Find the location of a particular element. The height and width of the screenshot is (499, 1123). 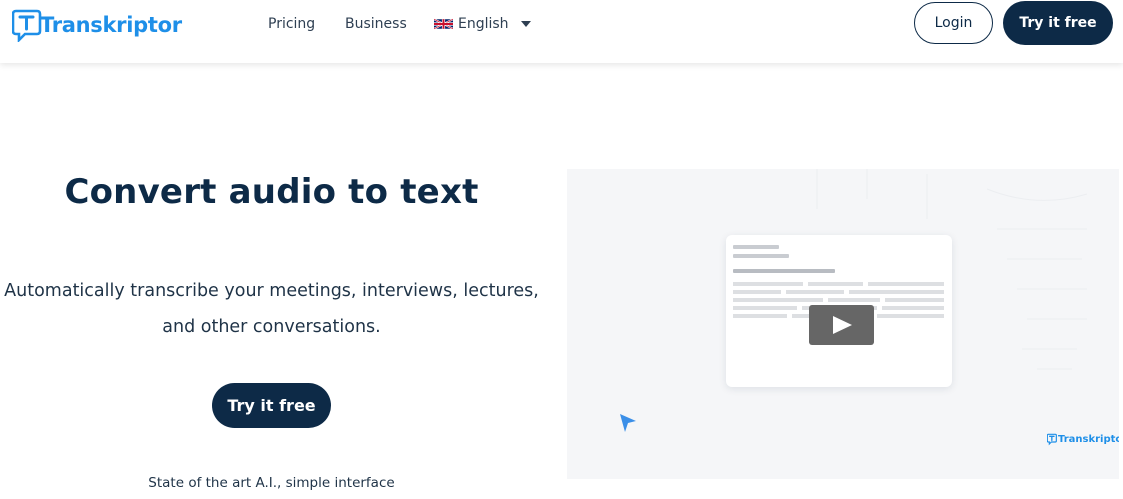

header-try-free-button: Try it free is located at coordinates (1058, 23).